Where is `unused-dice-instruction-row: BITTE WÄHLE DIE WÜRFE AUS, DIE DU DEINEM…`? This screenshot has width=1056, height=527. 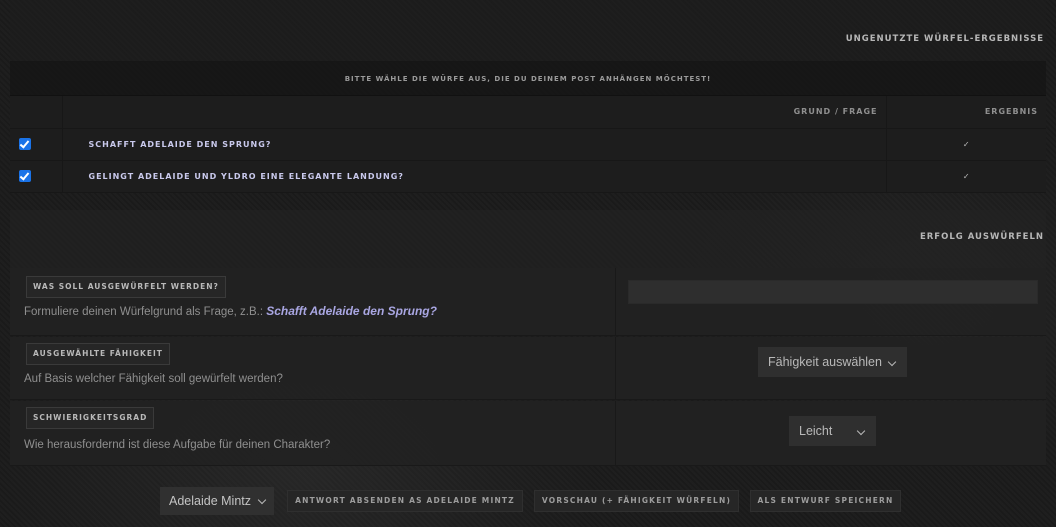 unused-dice-instruction-row: BITTE WÄHLE DIE WÜRFE AUS, DIE DU DEINEM… is located at coordinates (528, 79).